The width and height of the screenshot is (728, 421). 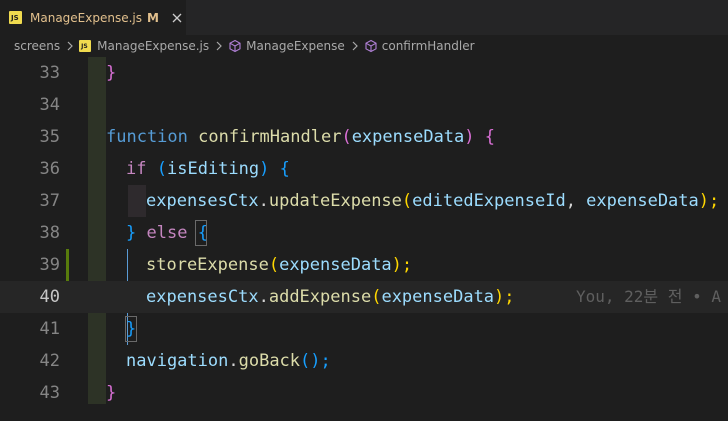 What do you see at coordinates (301, 137) in the screenshot?
I see `code-text: function confirmHandler(expenseData) {` at bounding box center [301, 137].